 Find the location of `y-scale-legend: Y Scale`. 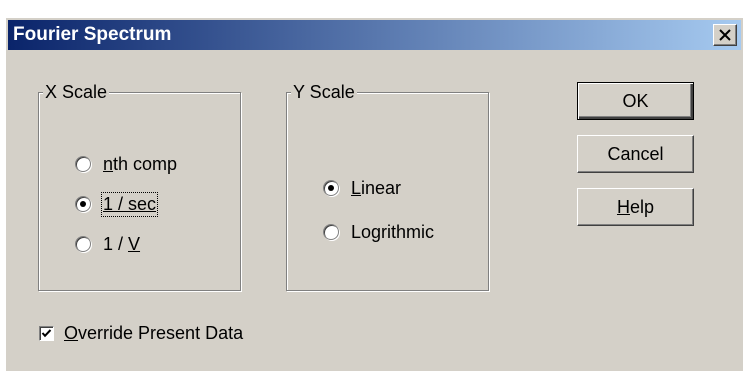

y-scale-legend: Y Scale is located at coordinates (324, 92).